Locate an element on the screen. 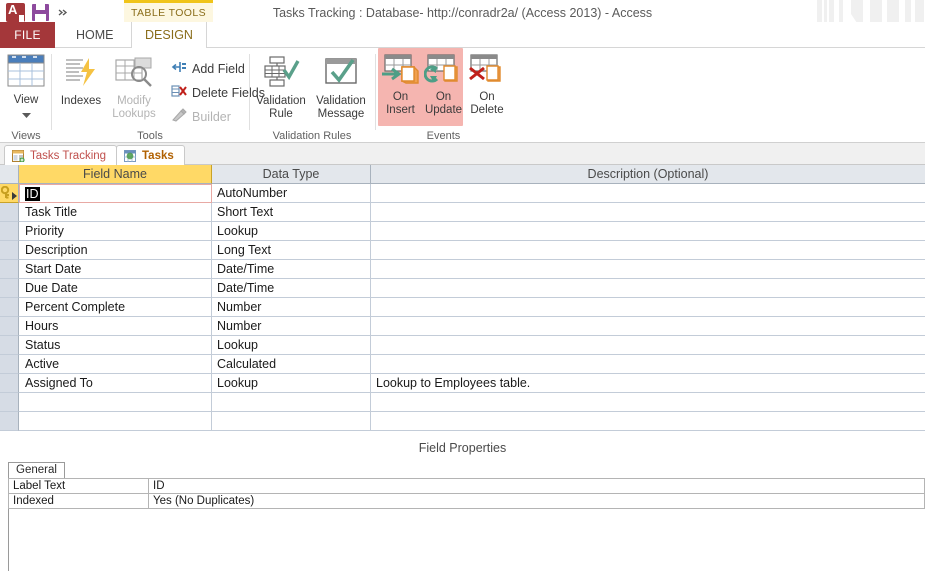 The image size is (925, 571). cell-field-name: Percent Complete is located at coordinates (115, 307).